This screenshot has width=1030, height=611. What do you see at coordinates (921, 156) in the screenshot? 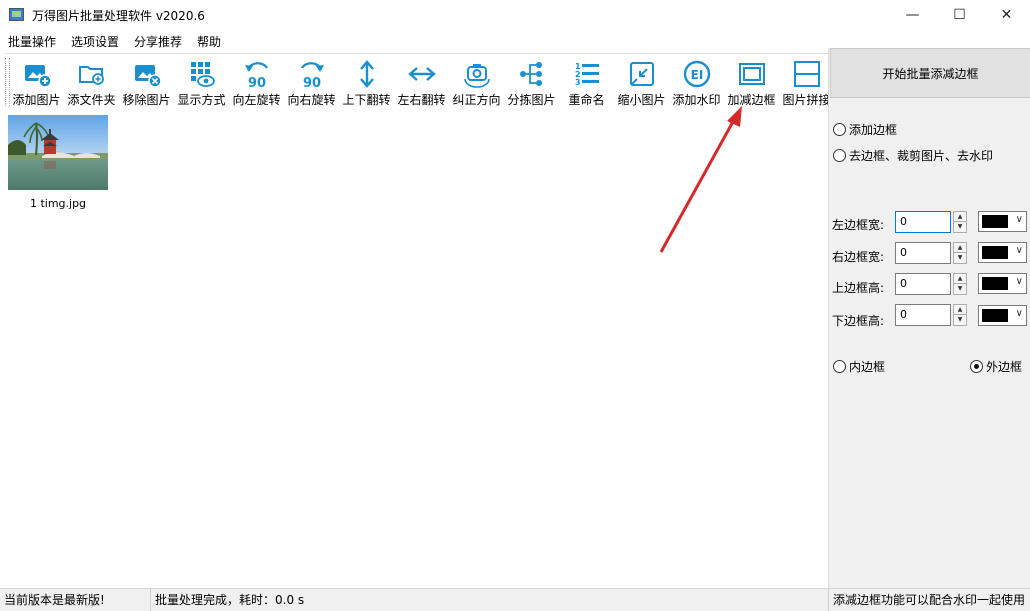
I see `mode-remove-border-label: 去边框、裁剪图片、去水印` at bounding box center [921, 156].